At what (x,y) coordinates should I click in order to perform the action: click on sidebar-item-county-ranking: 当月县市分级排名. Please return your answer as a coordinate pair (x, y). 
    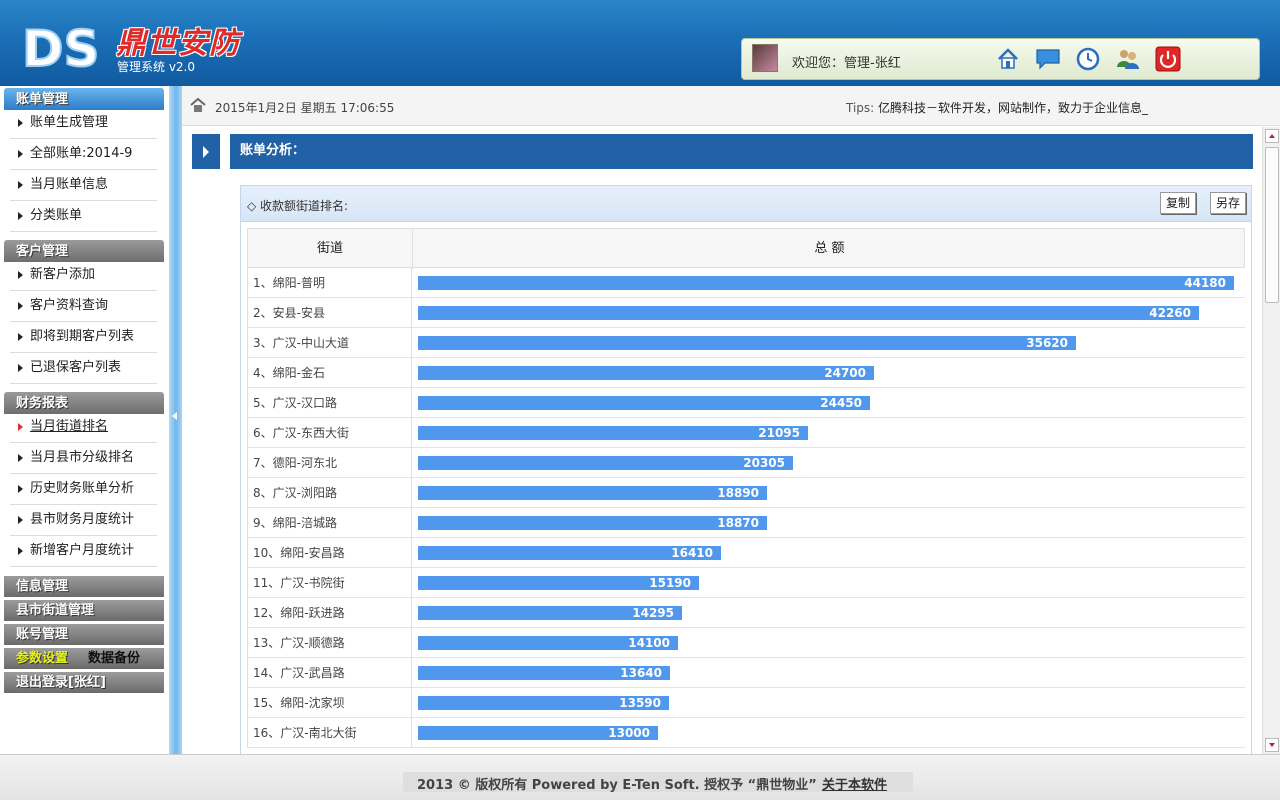
    Looking at the image, I should click on (83, 458).